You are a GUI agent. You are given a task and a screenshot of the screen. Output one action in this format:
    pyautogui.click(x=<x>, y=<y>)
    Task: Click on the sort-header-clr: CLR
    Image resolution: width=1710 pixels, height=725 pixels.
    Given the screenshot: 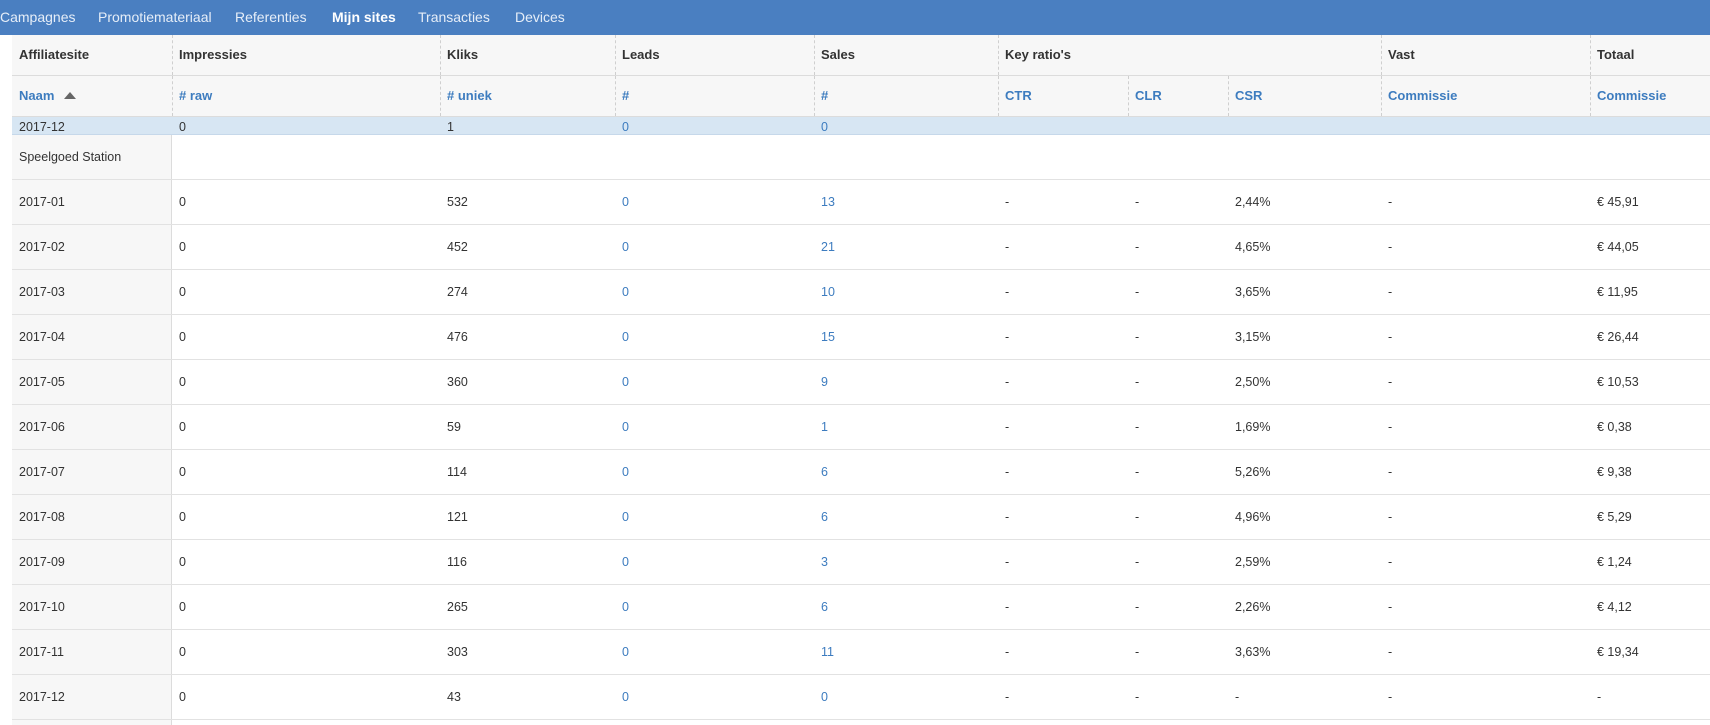 What is the action you would take?
    pyautogui.click(x=1145, y=96)
    